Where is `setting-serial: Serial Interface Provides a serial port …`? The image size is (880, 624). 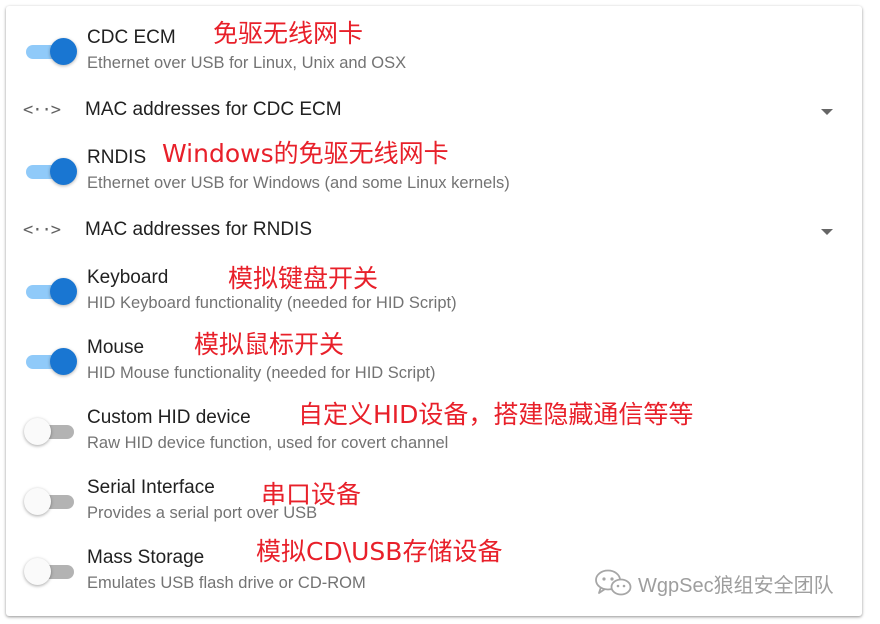
setting-serial: Serial Interface Provides a serial port … is located at coordinates (434, 504).